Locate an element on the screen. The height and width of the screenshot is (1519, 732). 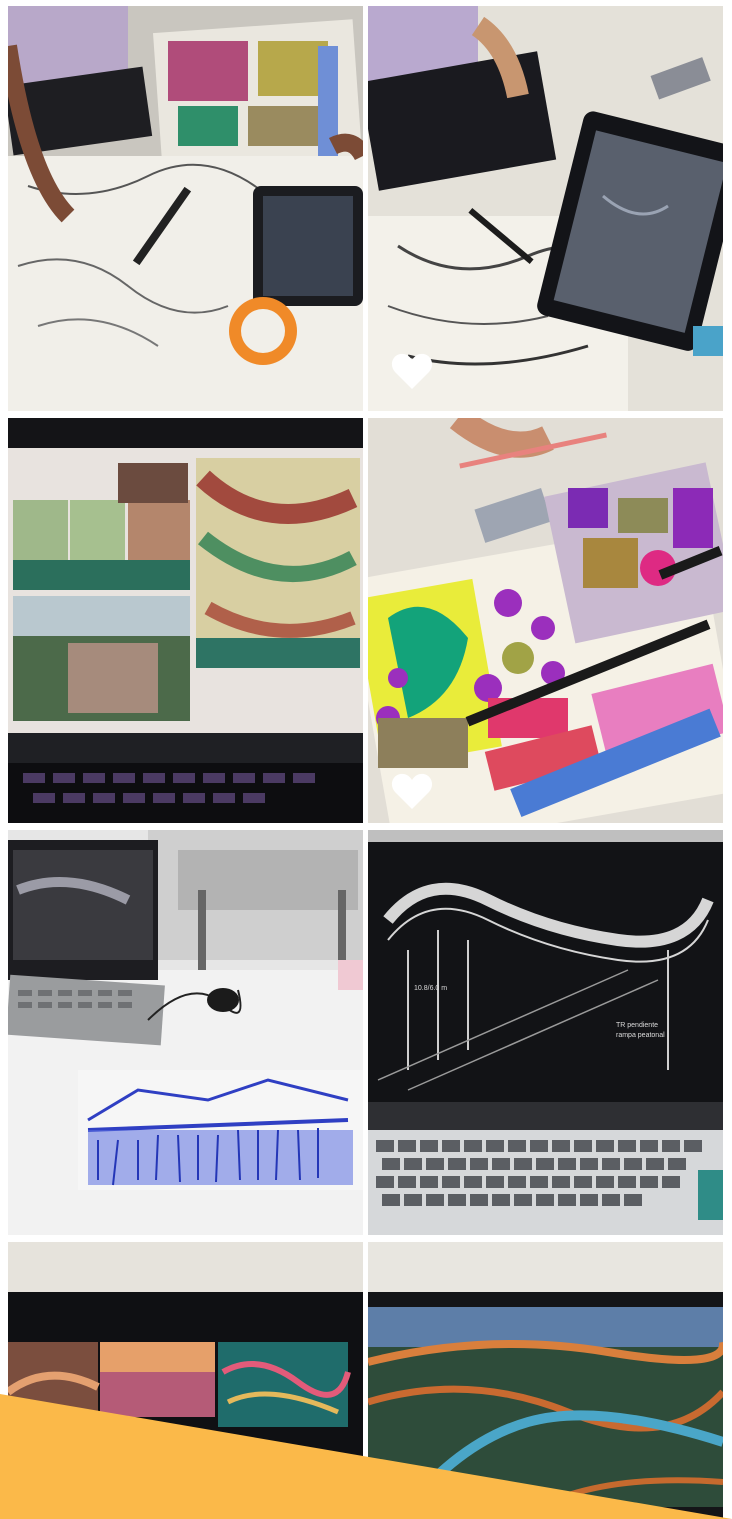
walkway-note-line-1: TR pendiente is located at coordinates (637, 1025).